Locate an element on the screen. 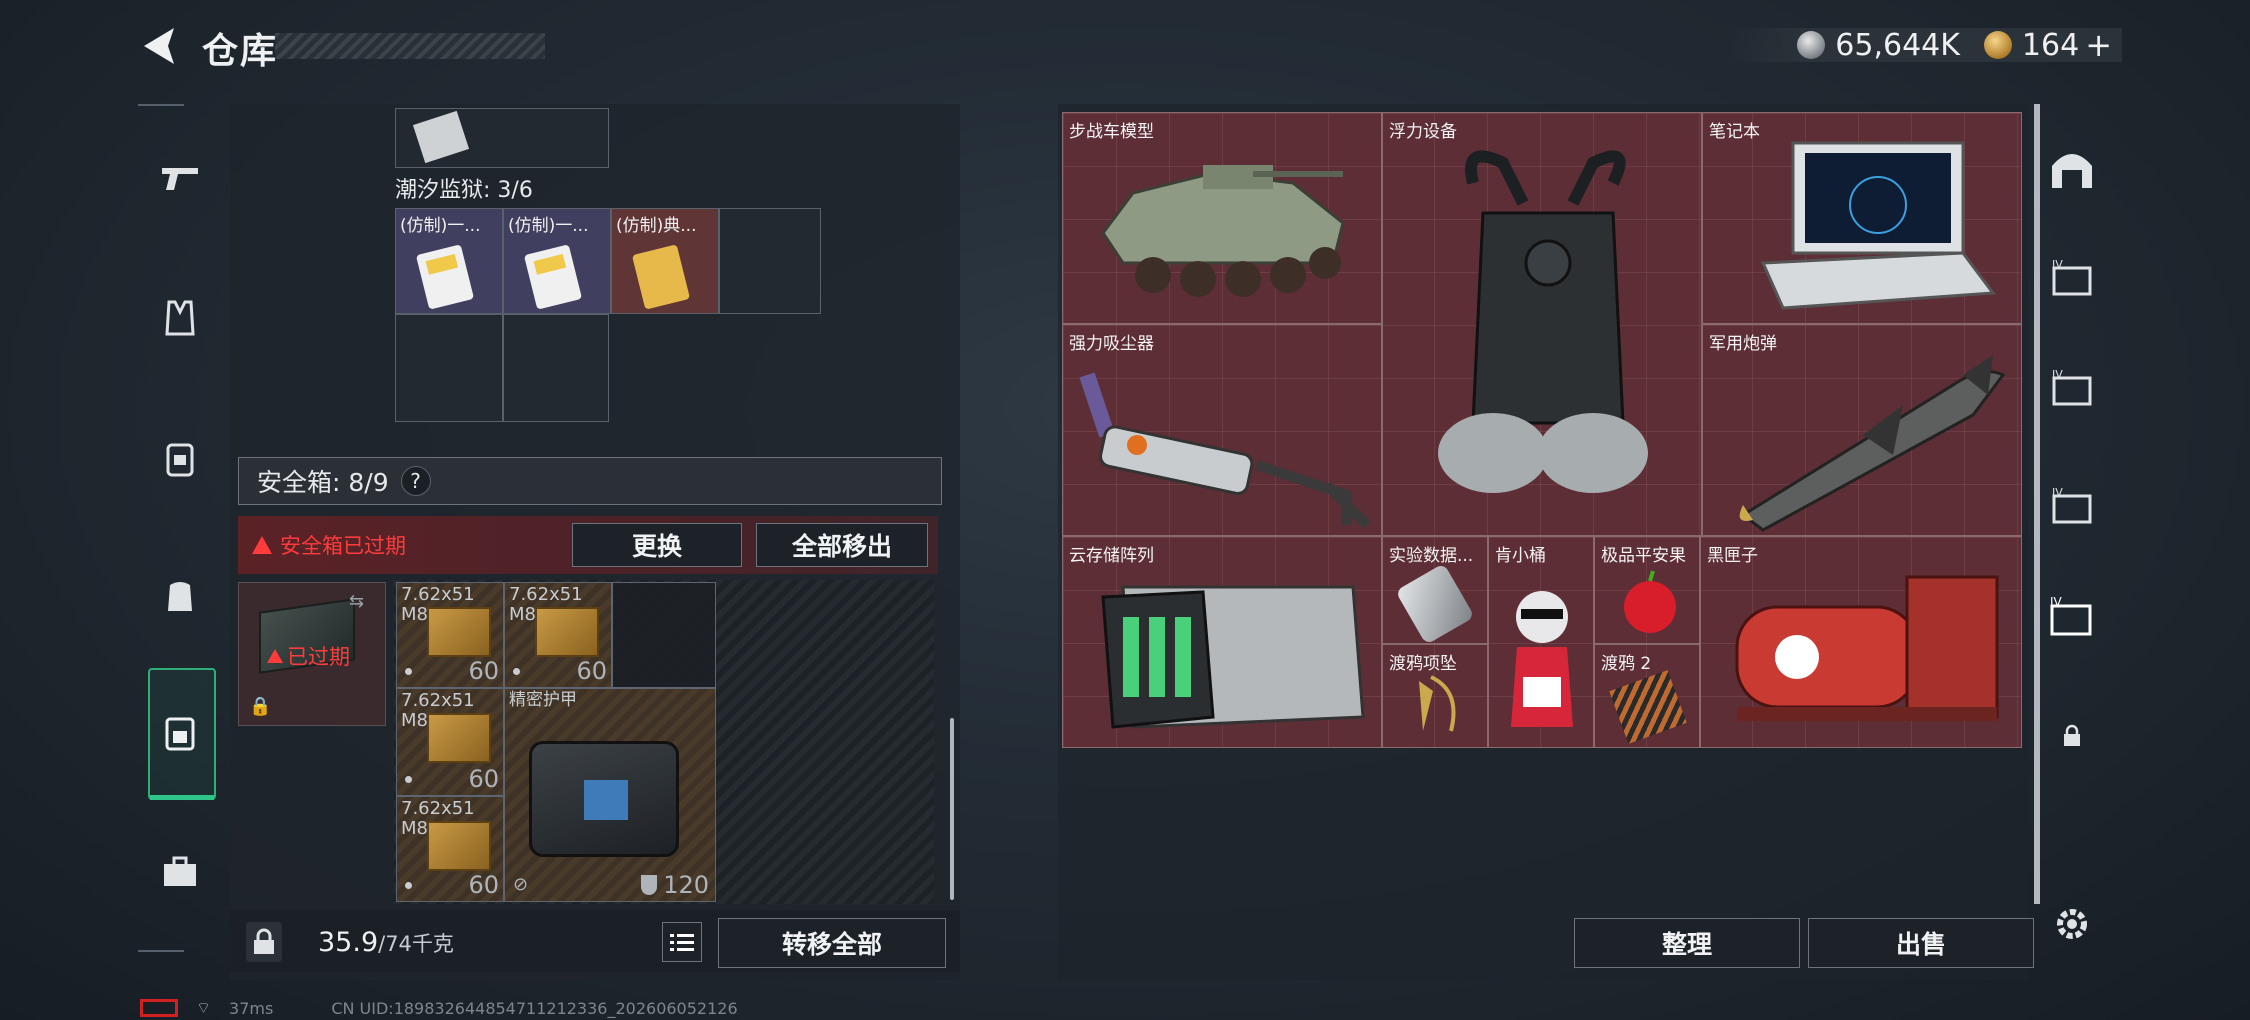  move-all-out-button: 全部移出 is located at coordinates (842, 545).